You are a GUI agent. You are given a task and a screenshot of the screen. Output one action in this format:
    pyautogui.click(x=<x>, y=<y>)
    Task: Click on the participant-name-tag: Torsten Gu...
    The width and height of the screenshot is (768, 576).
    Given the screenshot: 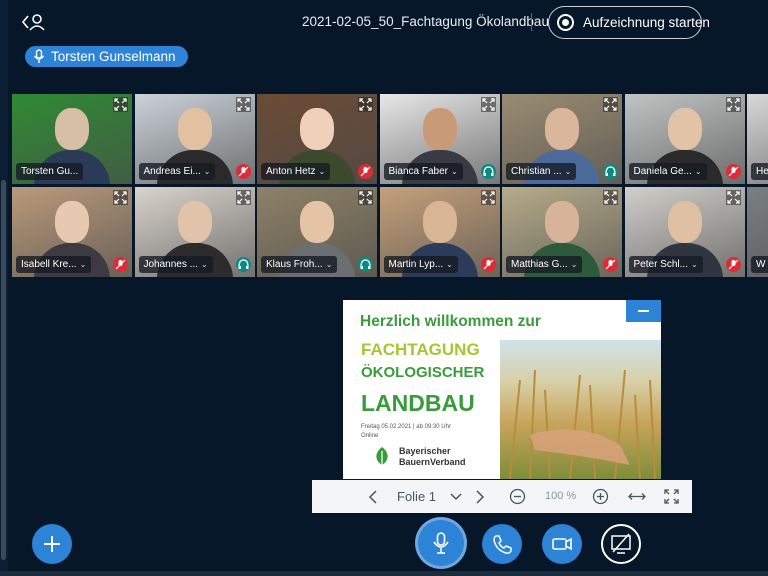 What is the action you would take?
    pyautogui.click(x=50, y=171)
    